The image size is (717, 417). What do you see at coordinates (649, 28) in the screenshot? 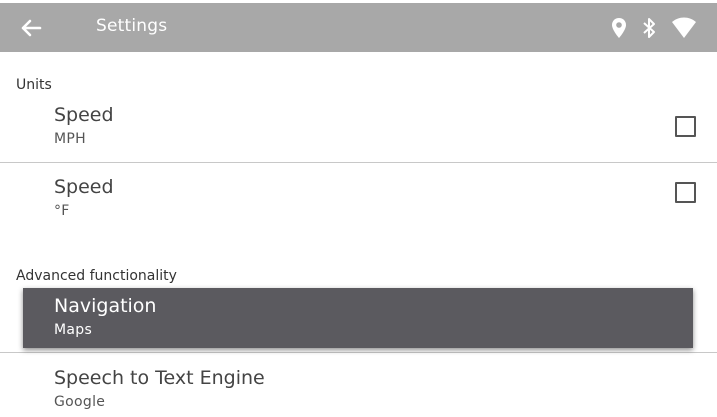
I see `bluetooth-icon` at bounding box center [649, 28].